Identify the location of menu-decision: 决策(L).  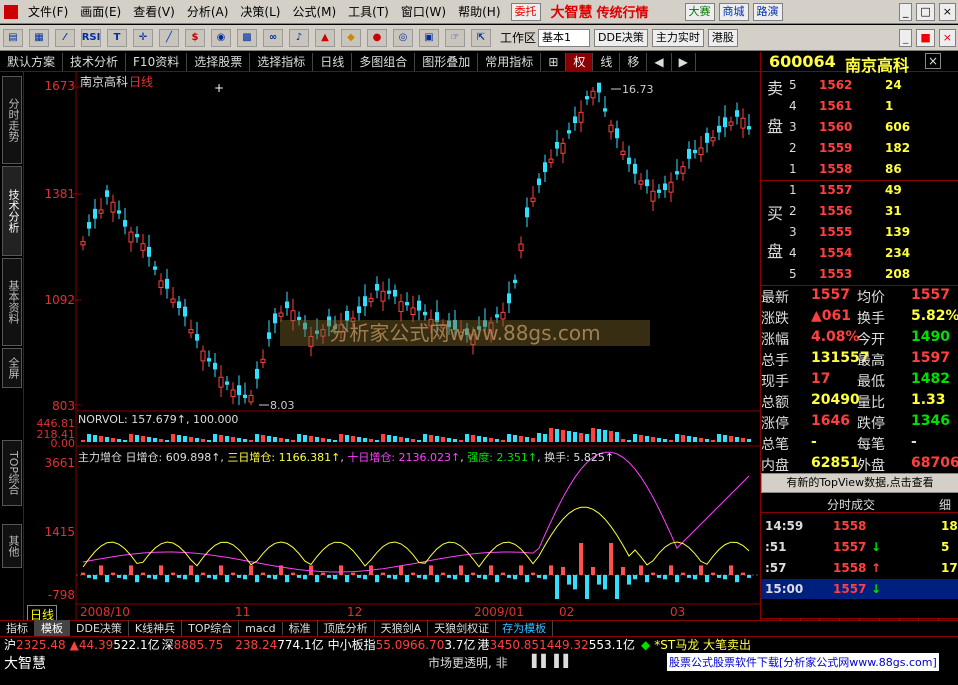
(260, 12).